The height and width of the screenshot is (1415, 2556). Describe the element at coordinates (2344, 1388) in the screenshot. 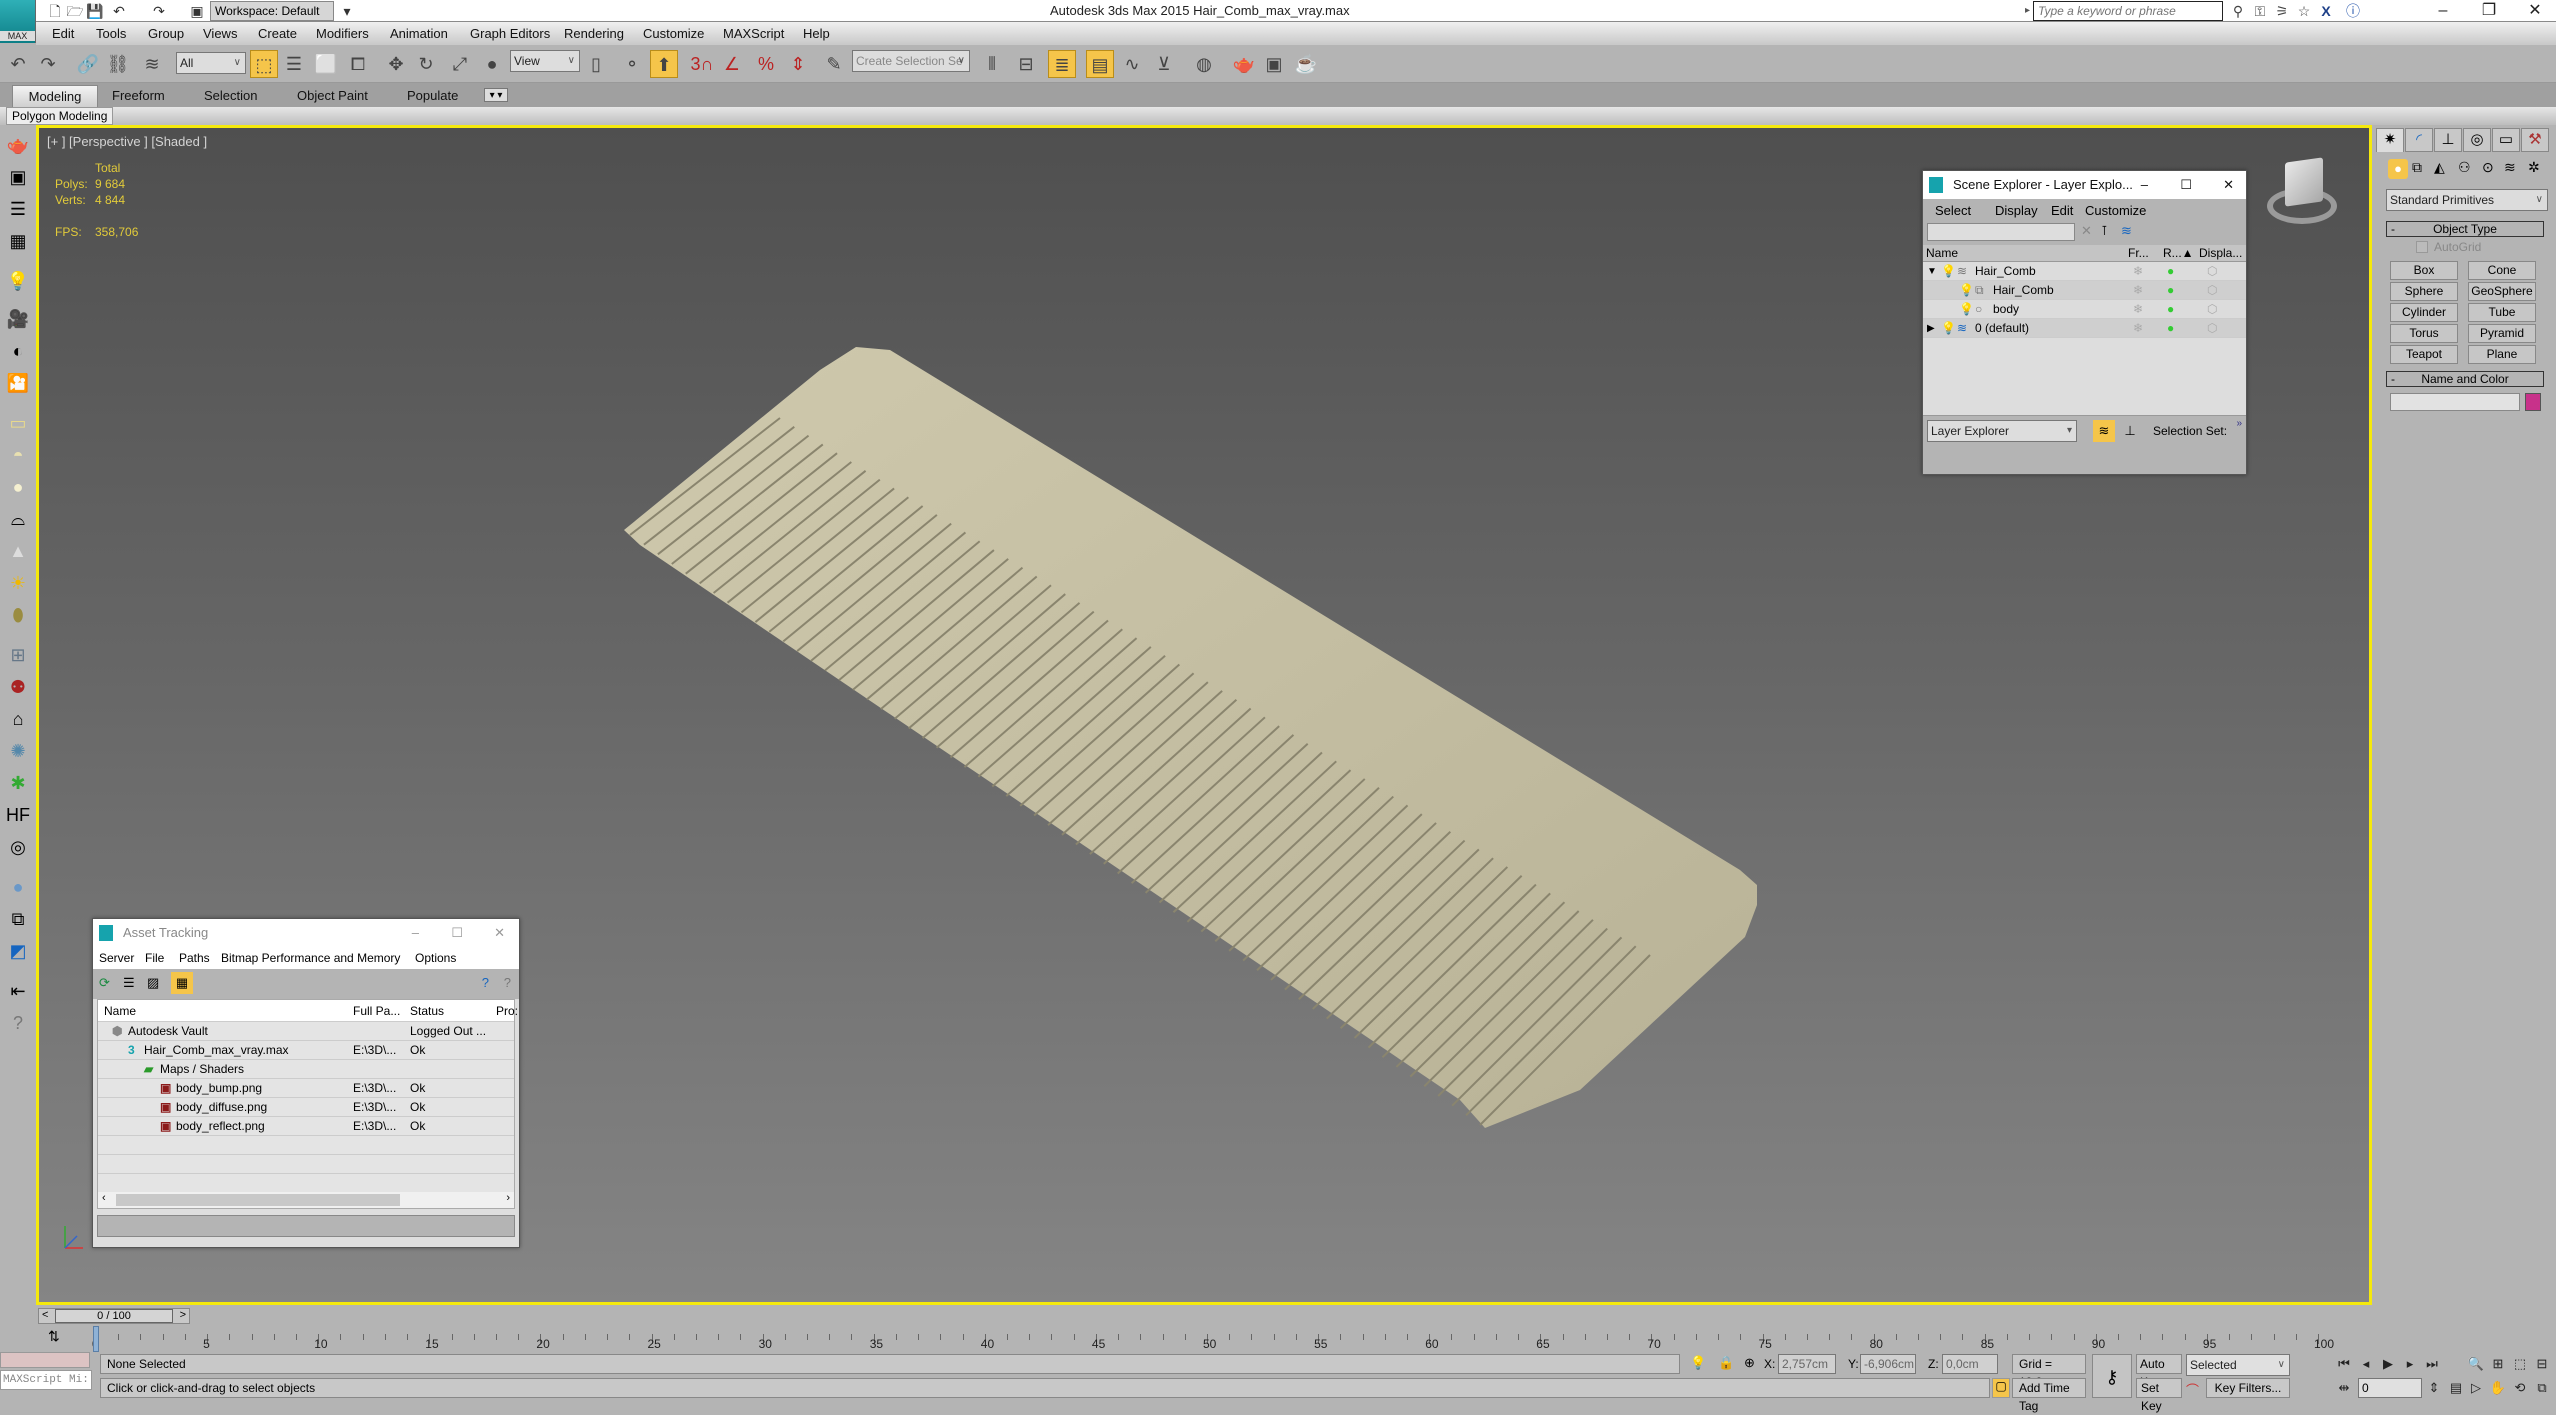

I see `key-mode-toggle-icon: ⇹` at that location.